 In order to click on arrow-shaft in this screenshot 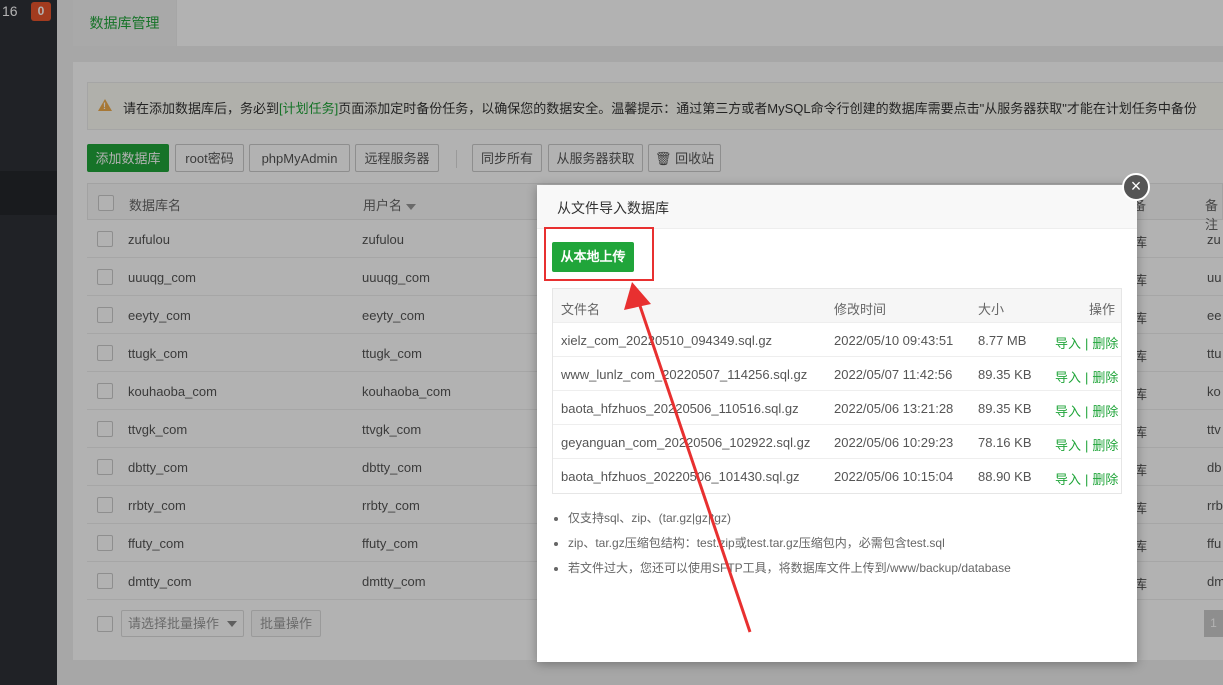, I will do `click(694, 466)`.